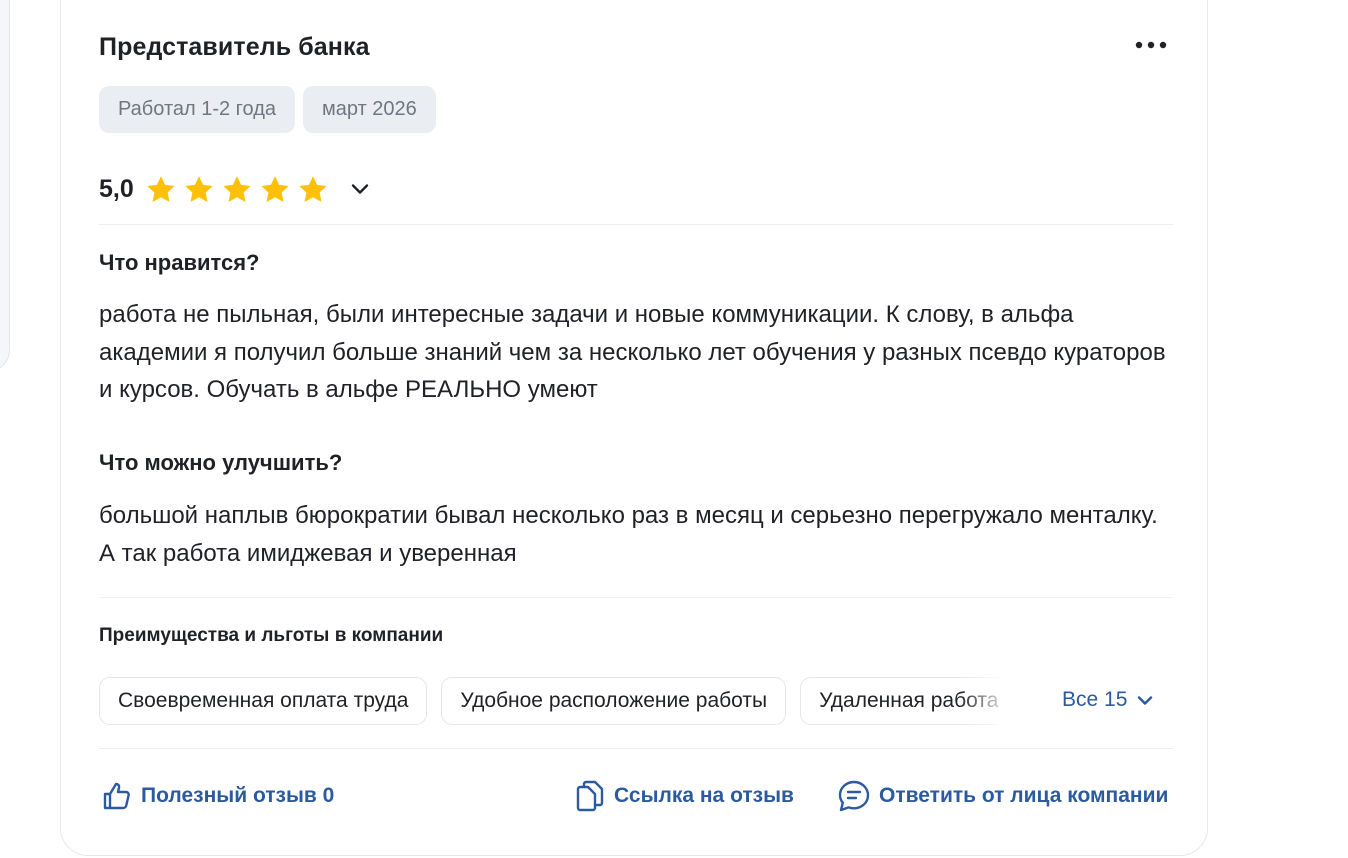  Describe the element at coordinates (116, 188) in the screenshot. I see `rating-value: 5,0` at that location.